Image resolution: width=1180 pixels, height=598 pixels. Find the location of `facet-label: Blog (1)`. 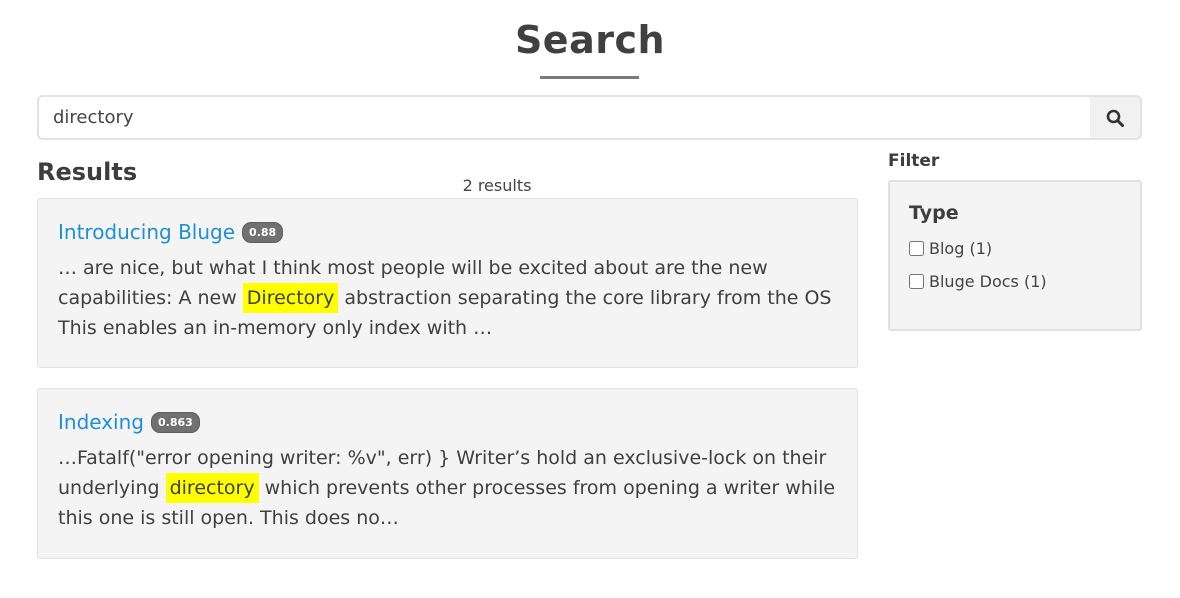

facet-label: Blog (1) is located at coordinates (961, 248).